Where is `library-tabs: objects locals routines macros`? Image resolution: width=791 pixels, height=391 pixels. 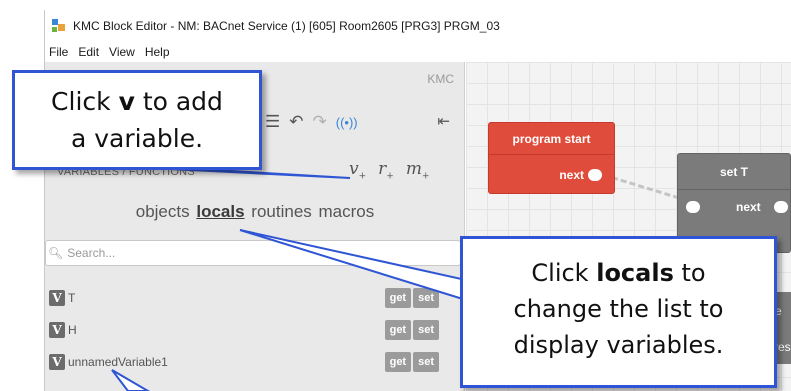
library-tabs: objects locals routines macros is located at coordinates (255, 212).